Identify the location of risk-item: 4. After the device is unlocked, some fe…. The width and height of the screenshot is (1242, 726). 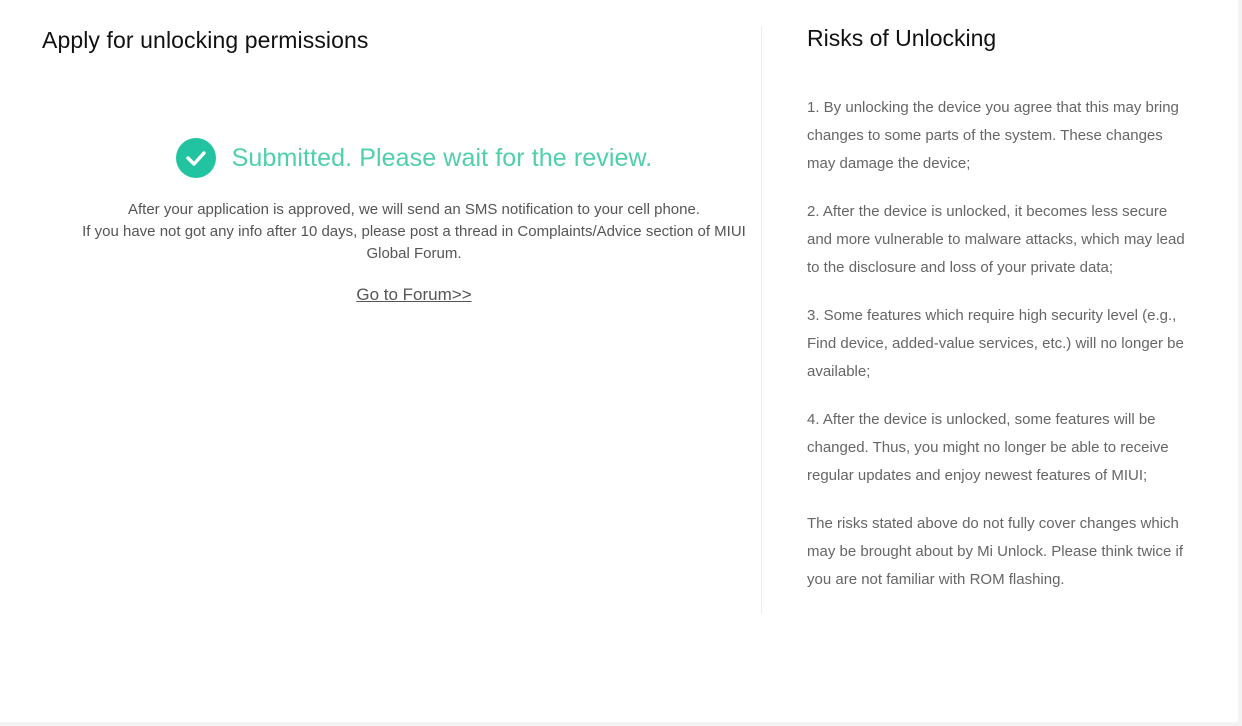
(988, 447).